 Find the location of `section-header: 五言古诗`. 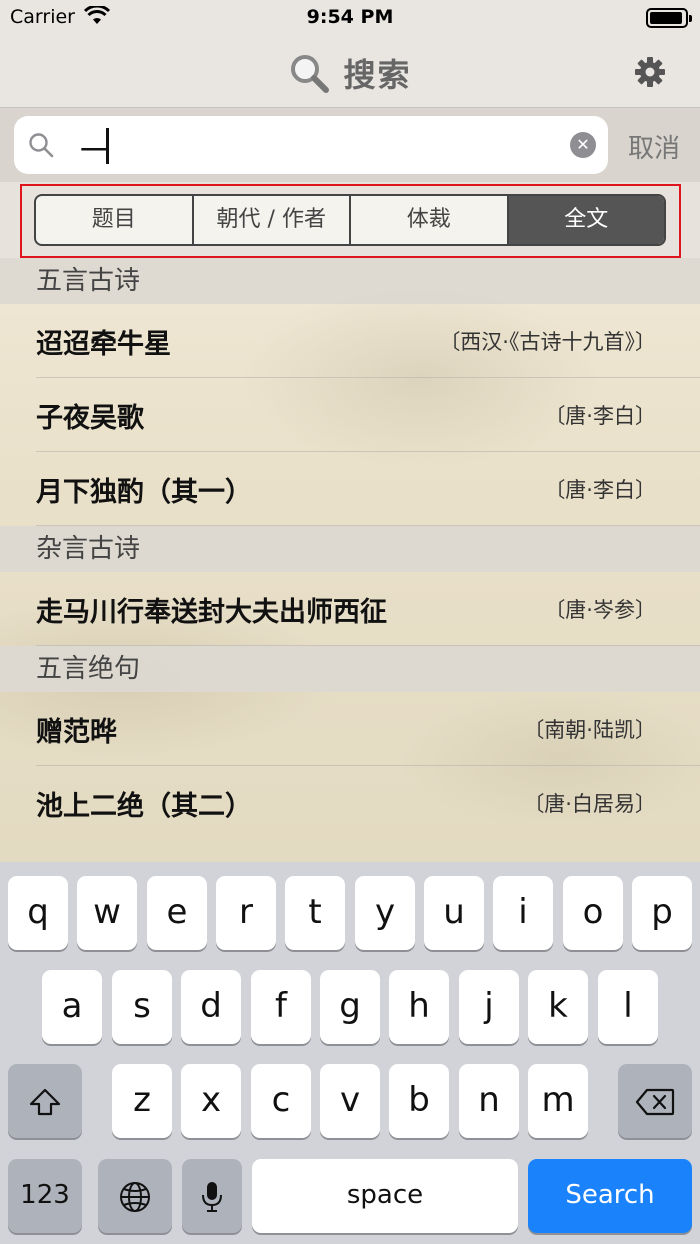

section-header: 五言古诗 is located at coordinates (350, 281).